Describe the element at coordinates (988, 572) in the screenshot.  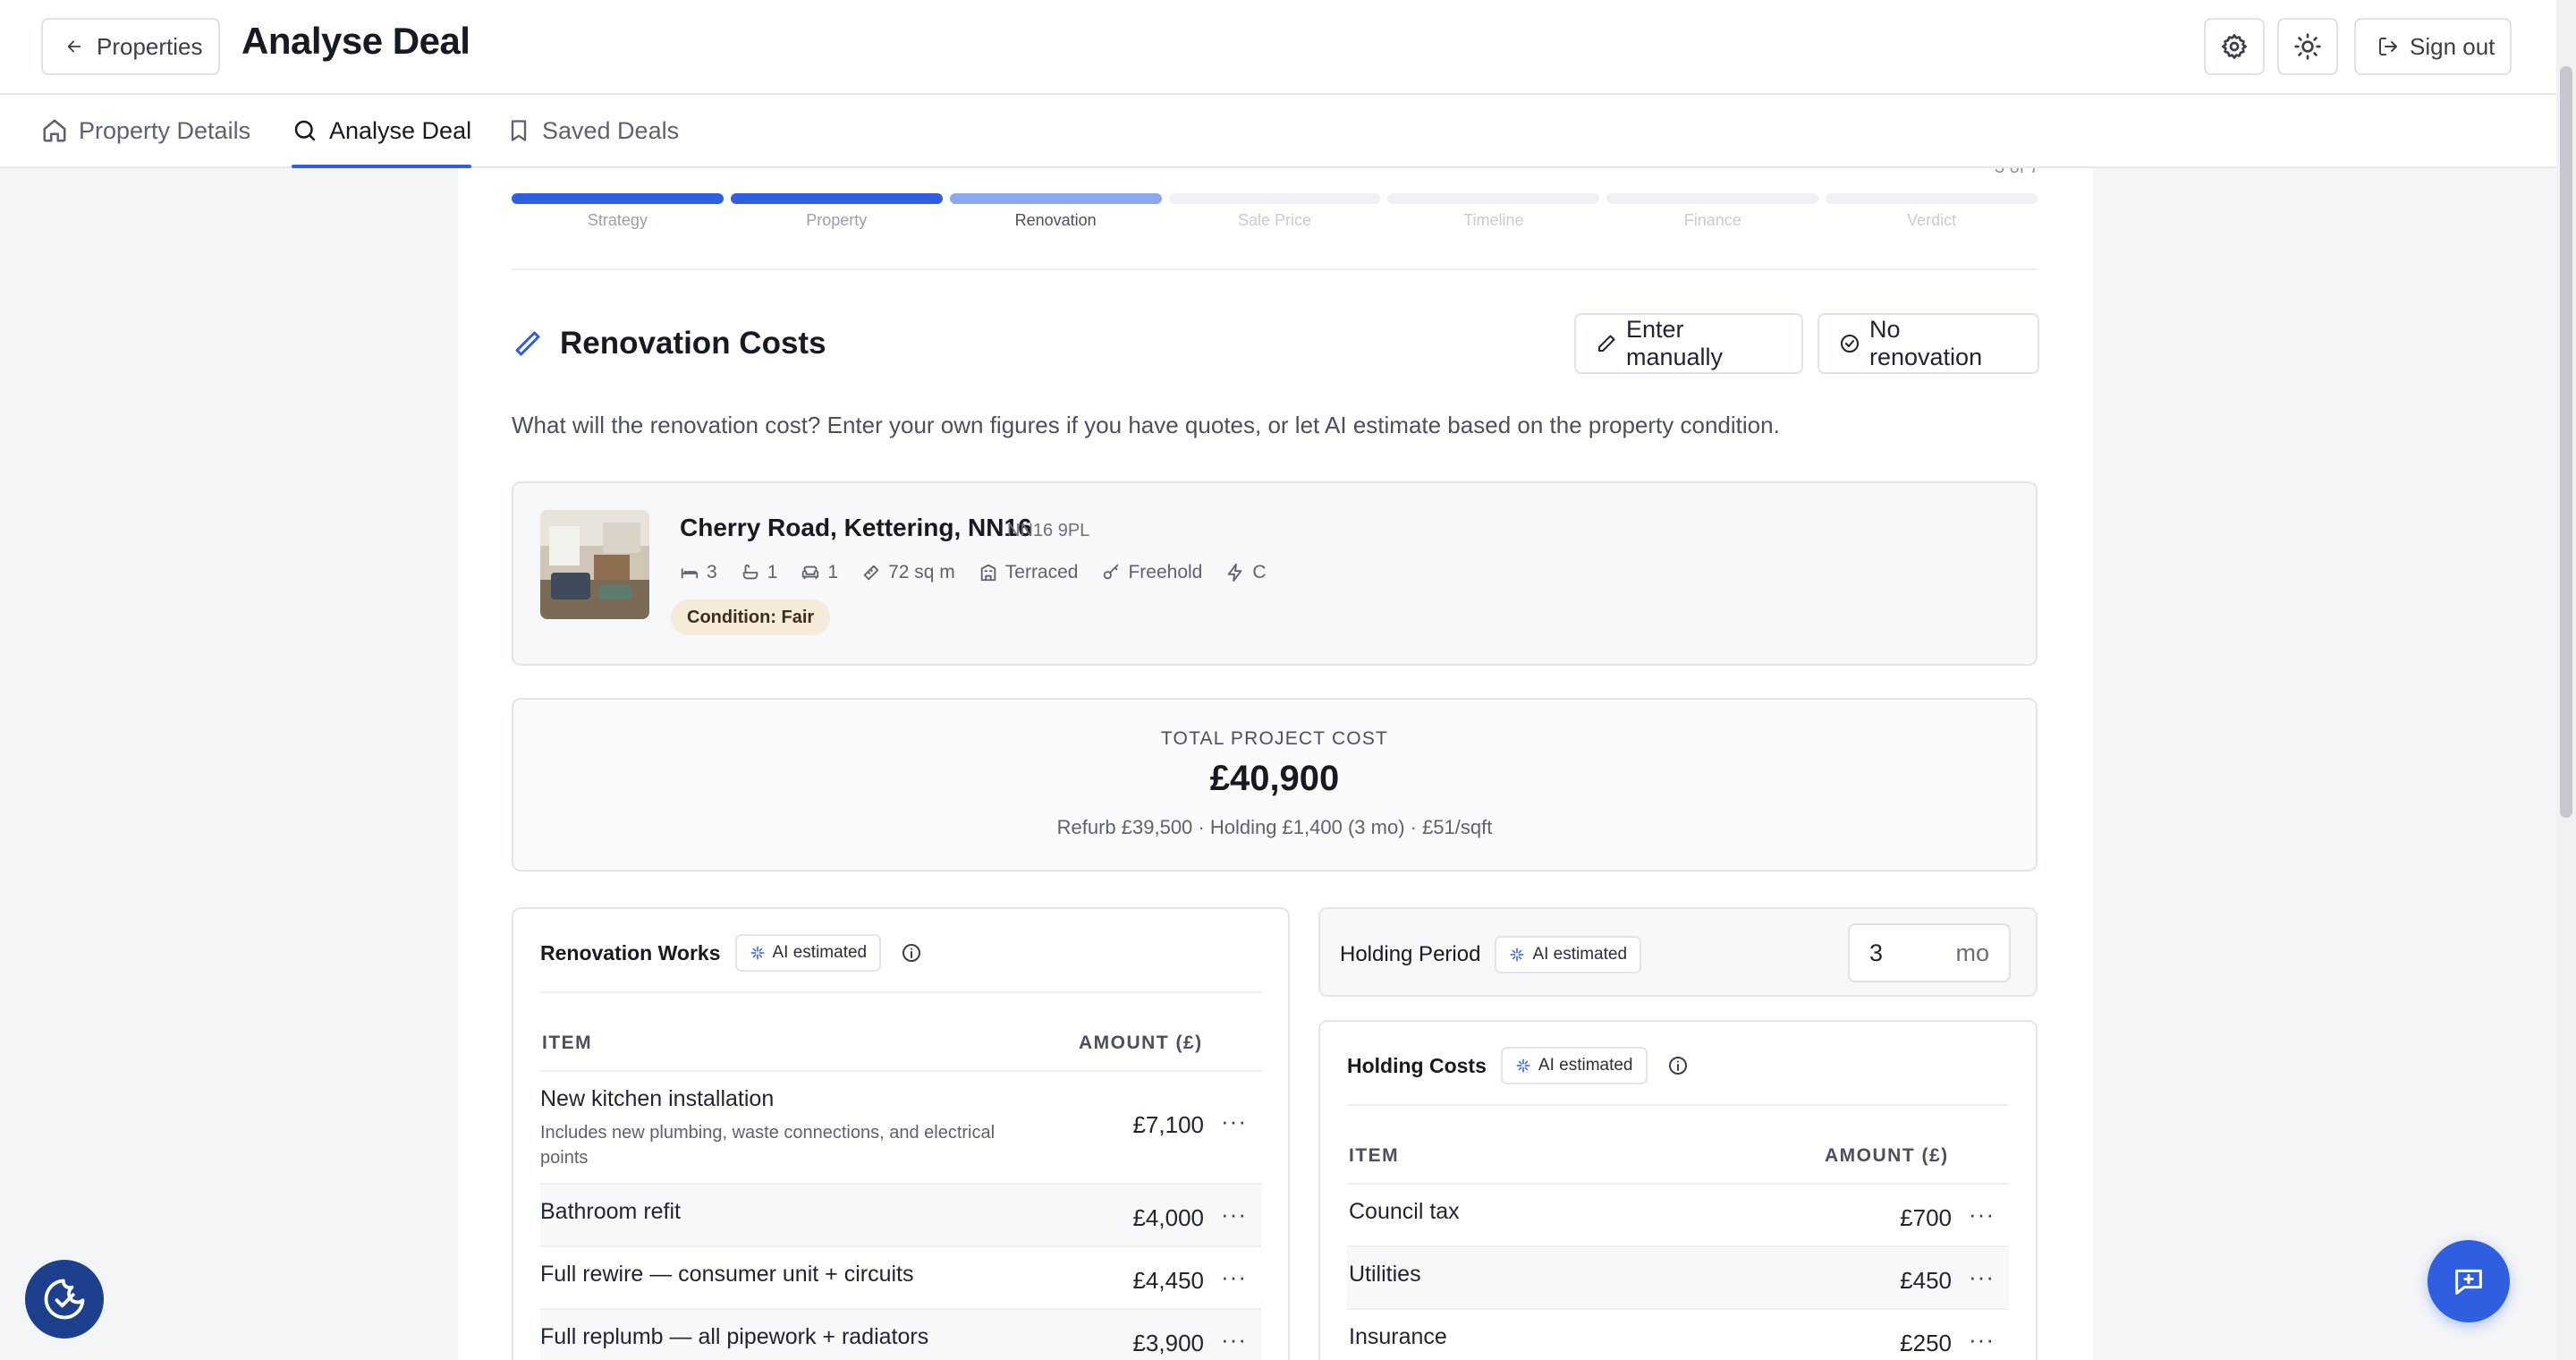
I see `building-icon` at that location.